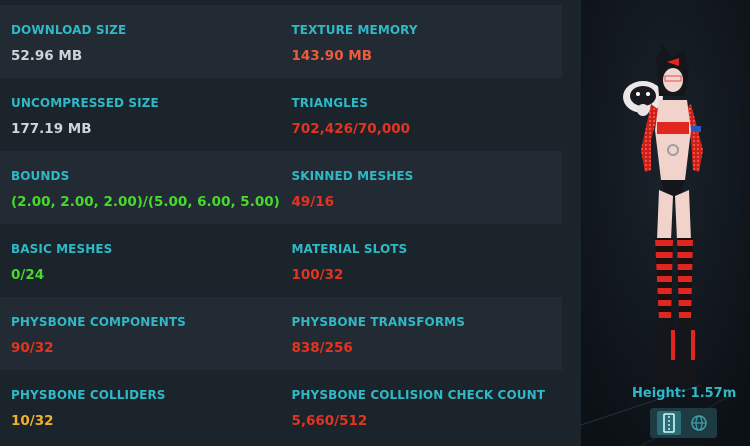 This screenshot has height=446, width=750. What do you see at coordinates (145, 202) in the screenshot?
I see `stat-value: (2.00, 2.00, 2.00)/(5.00, 6.00, 5.00)` at bounding box center [145, 202].